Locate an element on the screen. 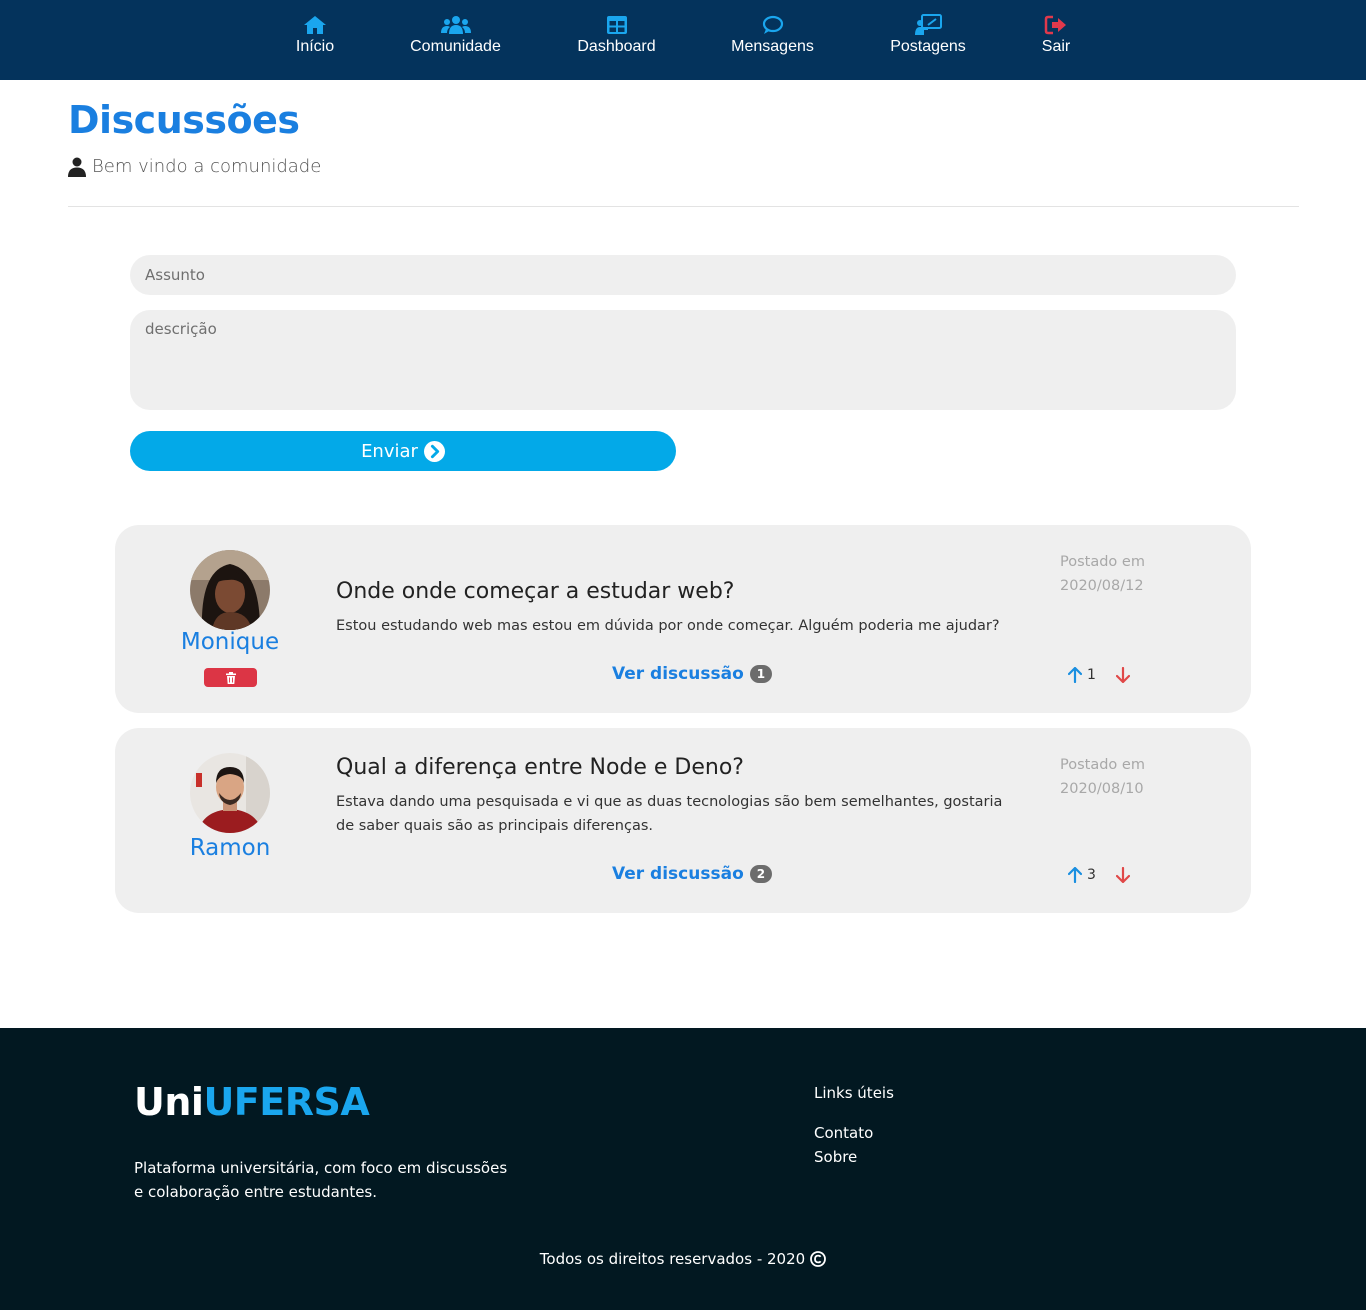 The image size is (1366, 1310). trash-icon is located at coordinates (230, 677).